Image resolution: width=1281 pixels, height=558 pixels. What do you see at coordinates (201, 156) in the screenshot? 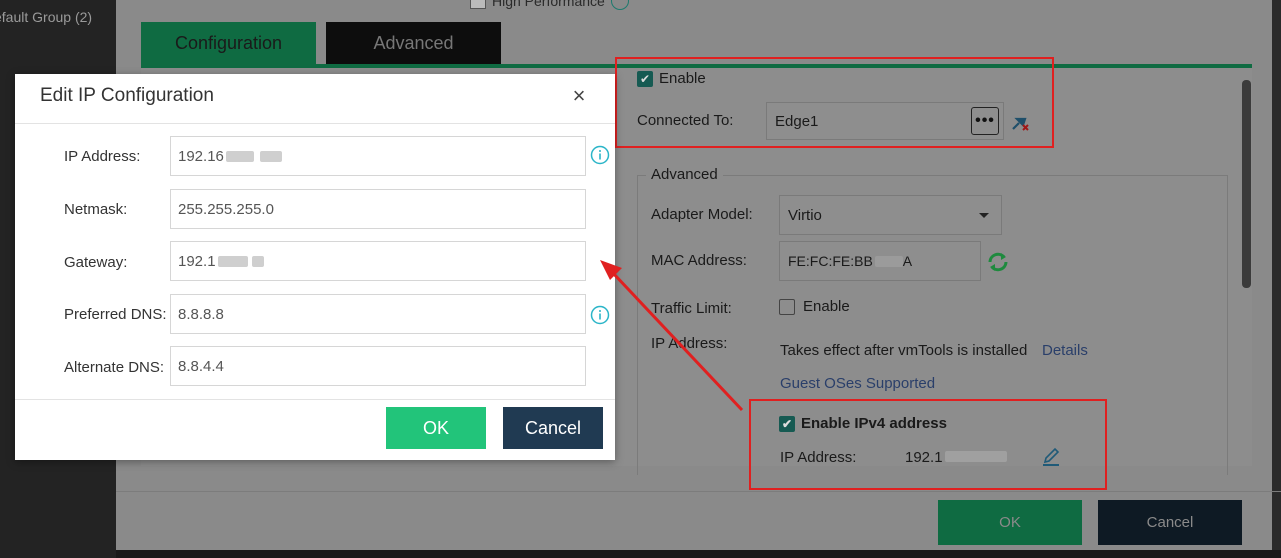
I see `ip-address-input-value: 192.16` at bounding box center [201, 156].